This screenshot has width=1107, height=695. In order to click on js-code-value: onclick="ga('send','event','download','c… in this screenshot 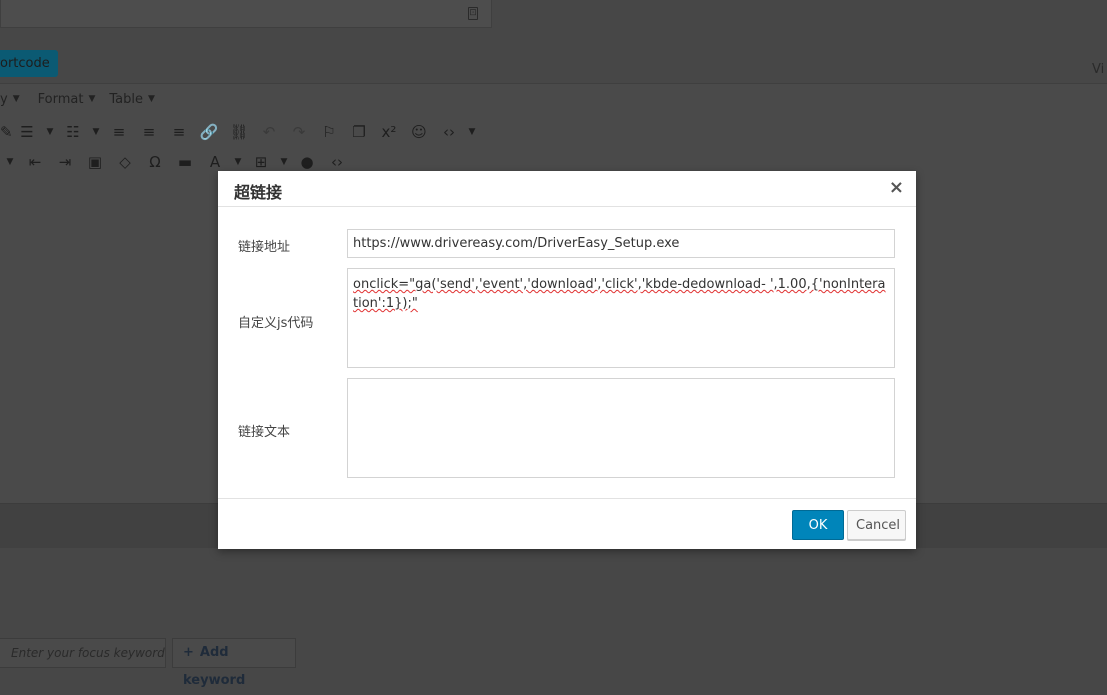, I will do `click(619, 294)`.